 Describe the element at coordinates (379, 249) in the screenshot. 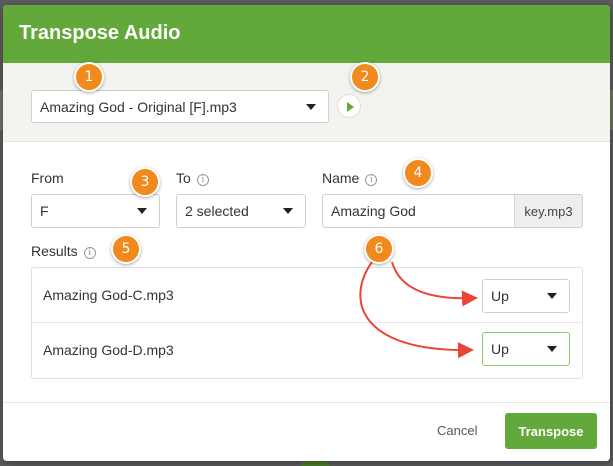

I see `callout-6: 6` at that location.